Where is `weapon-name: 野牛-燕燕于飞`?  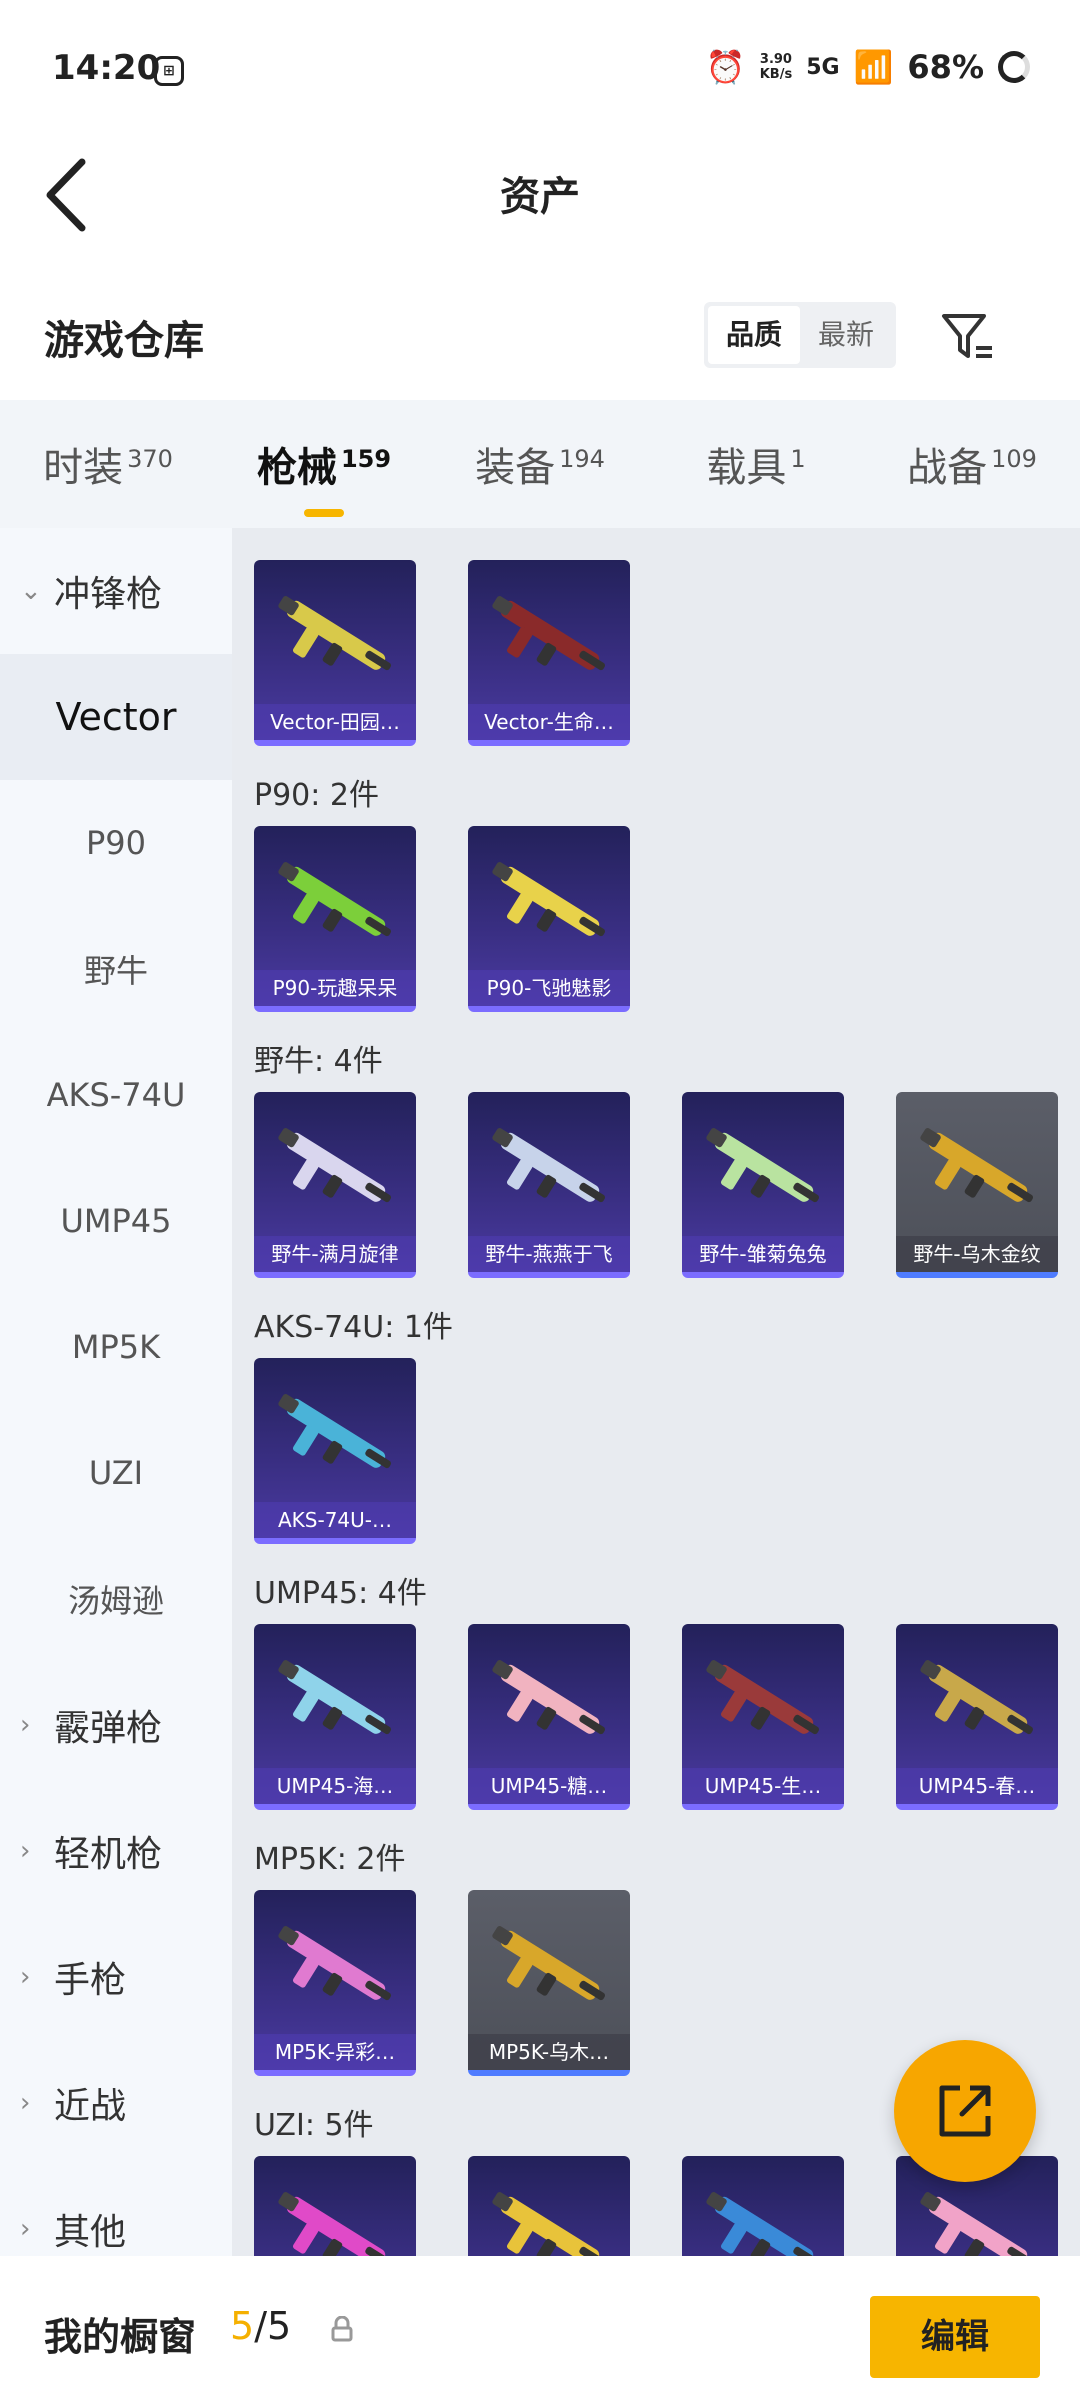 weapon-name: 野牛-燕燕于飞 is located at coordinates (549, 1254).